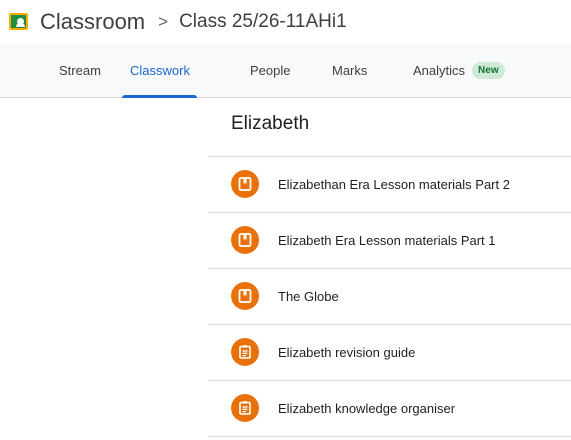 Image resolution: width=571 pixels, height=440 pixels. What do you see at coordinates (488, 70) in the screenshot?
I see `new-badge: New` at bounding box center [488, 70].